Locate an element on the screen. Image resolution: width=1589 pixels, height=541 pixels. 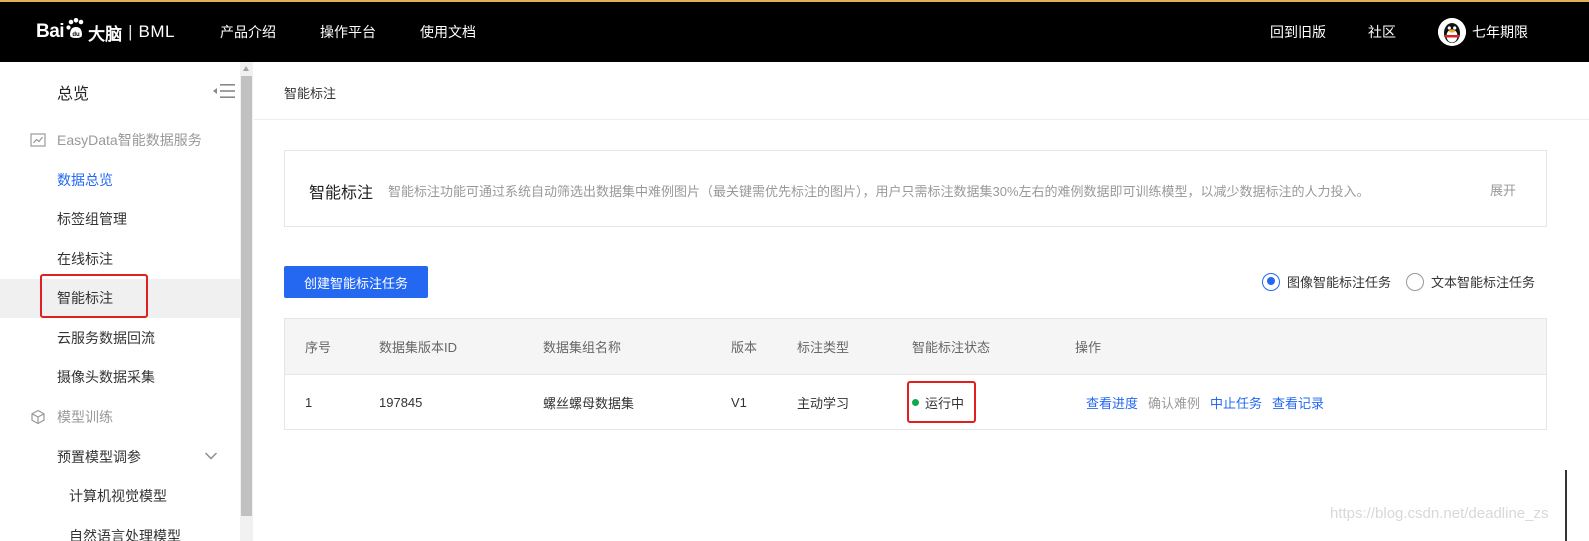
sidebar-item-preset-model-tuning: 预置模型调参 is located at coordinates (120, 457).